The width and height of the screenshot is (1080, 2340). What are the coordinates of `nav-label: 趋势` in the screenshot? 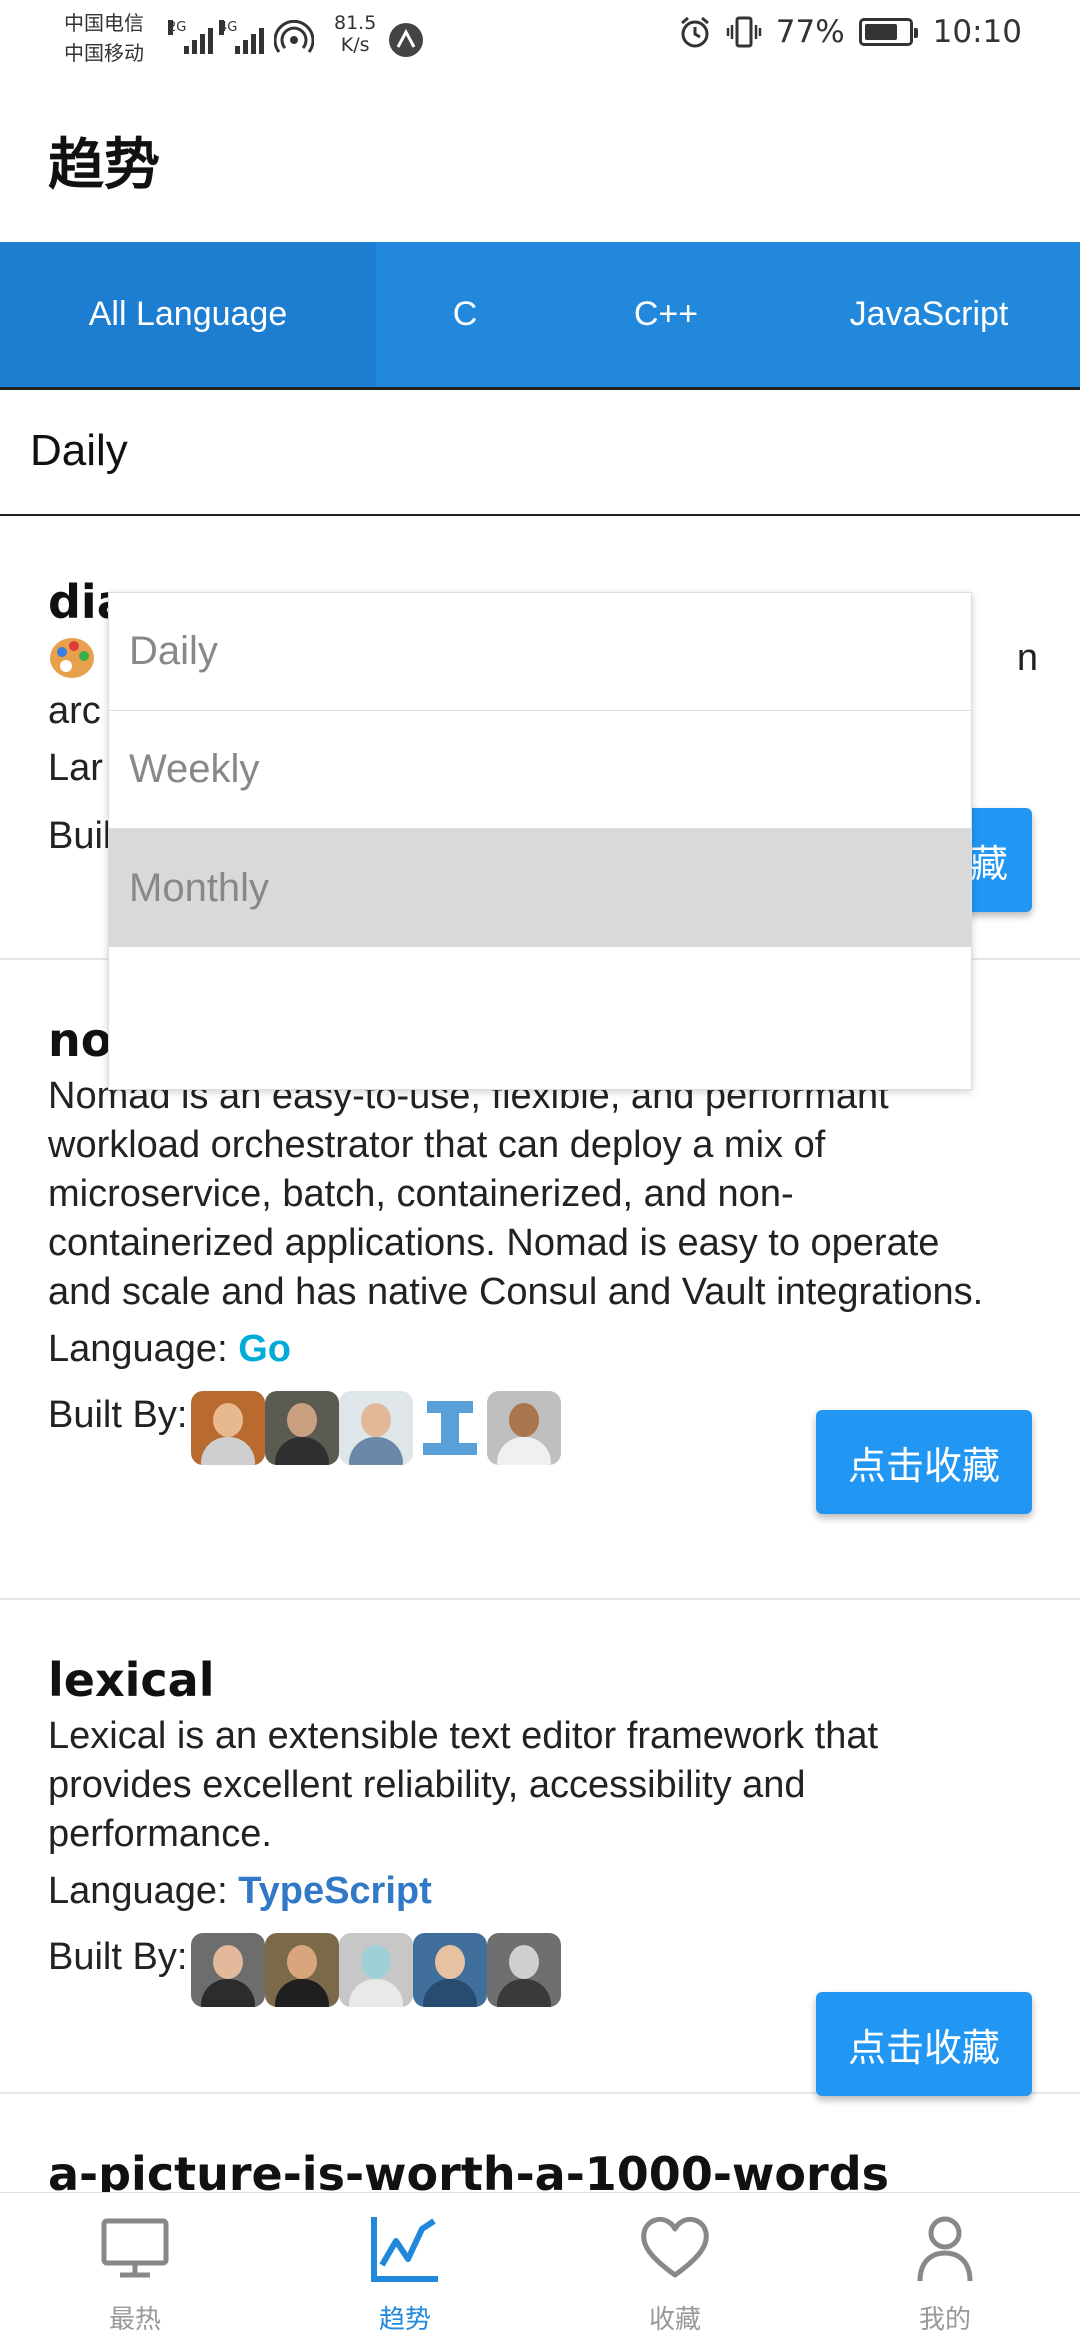 It's located at (404, 2320).